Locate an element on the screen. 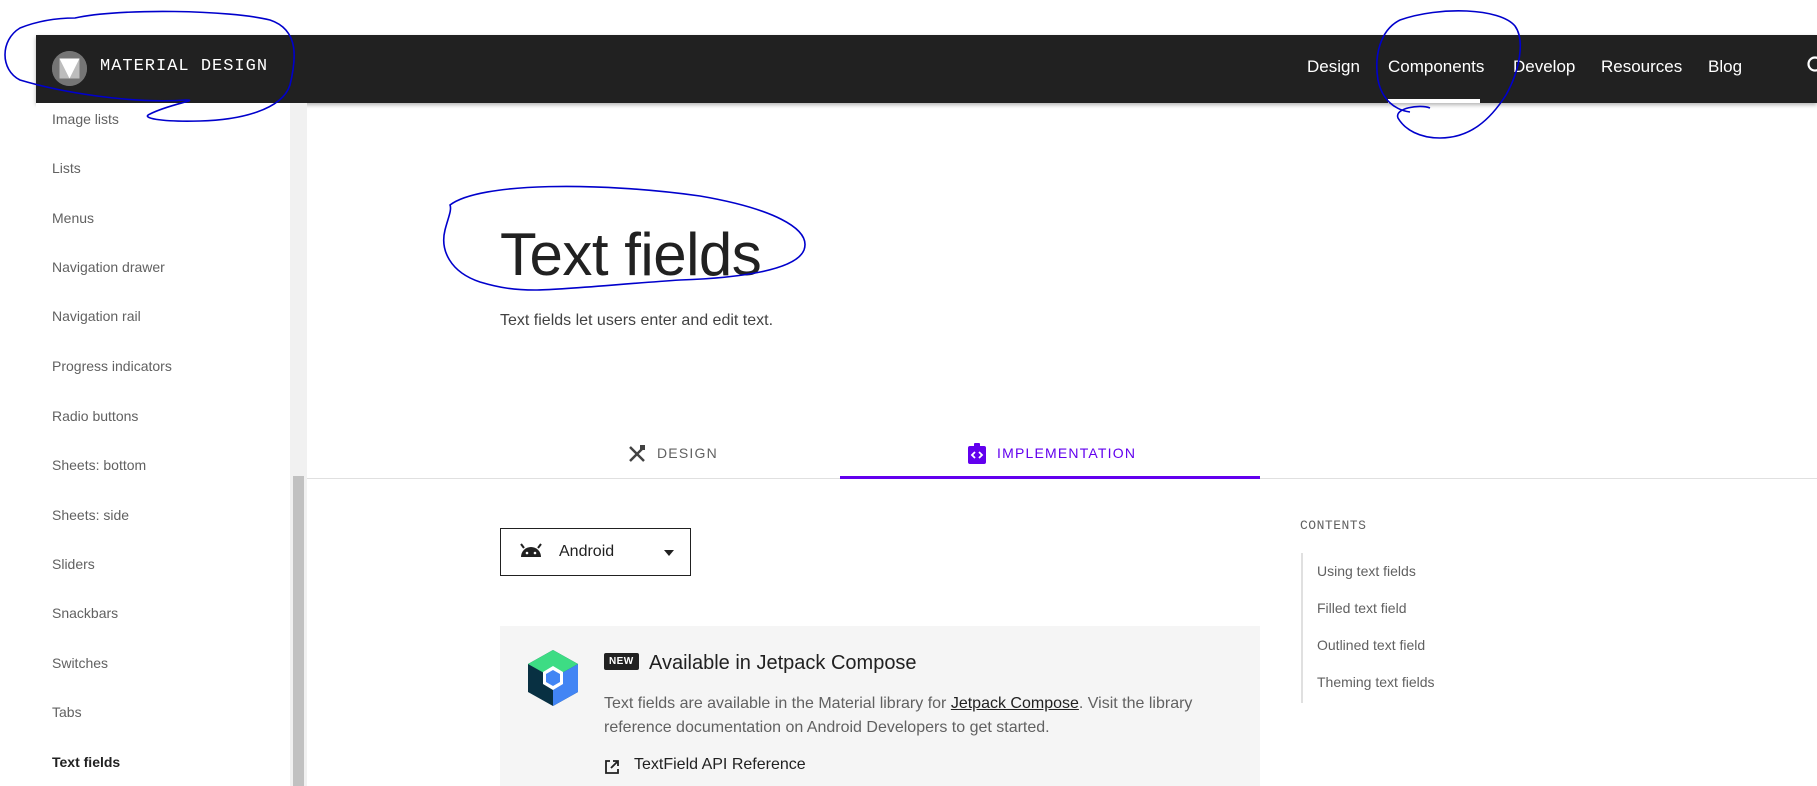 The width and height of the screenshot is (1817, 786). nav-resources: Resources is located at coordinates (1641, 67).